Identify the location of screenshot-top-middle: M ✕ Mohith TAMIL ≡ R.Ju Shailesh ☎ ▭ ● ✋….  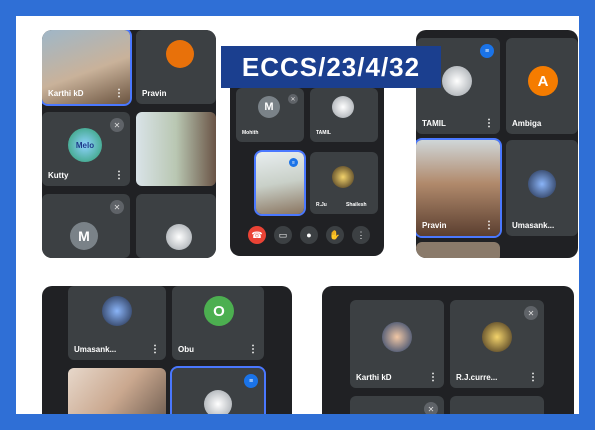
(307, 161).